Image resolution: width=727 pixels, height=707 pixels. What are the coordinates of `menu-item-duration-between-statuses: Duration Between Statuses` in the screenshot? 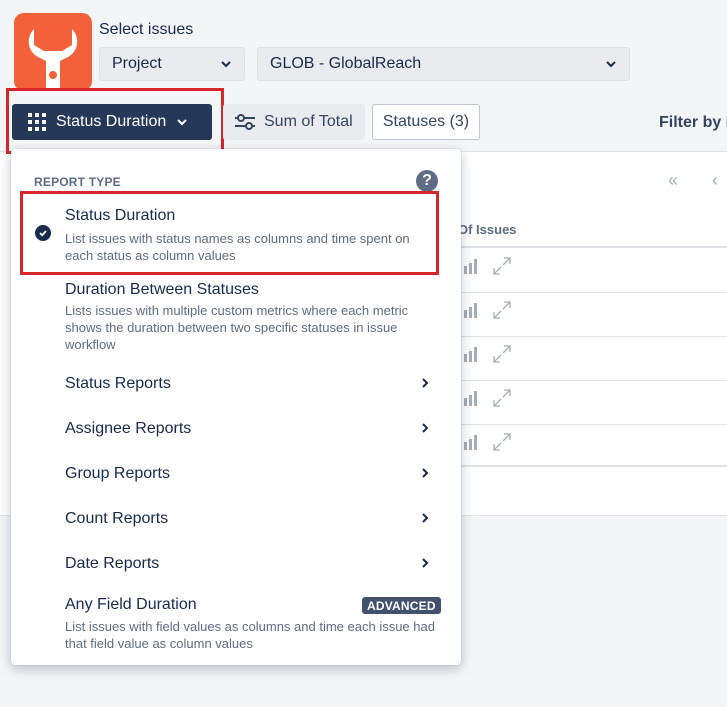 It's located at (162, 290).